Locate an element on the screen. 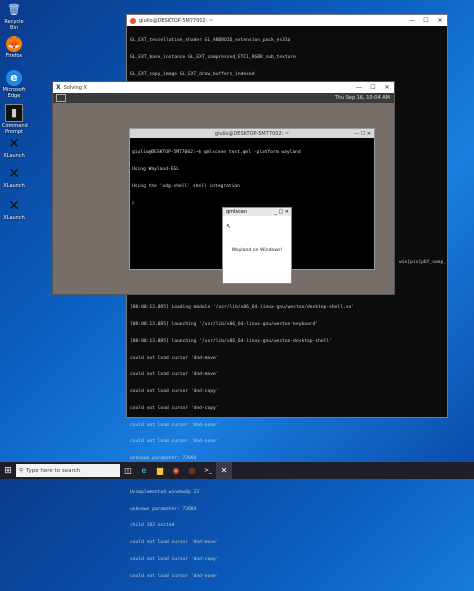 The height and width of the screenshot is (591, 474). search-placeholder: Type here to search is located at coordinates (53, 470).